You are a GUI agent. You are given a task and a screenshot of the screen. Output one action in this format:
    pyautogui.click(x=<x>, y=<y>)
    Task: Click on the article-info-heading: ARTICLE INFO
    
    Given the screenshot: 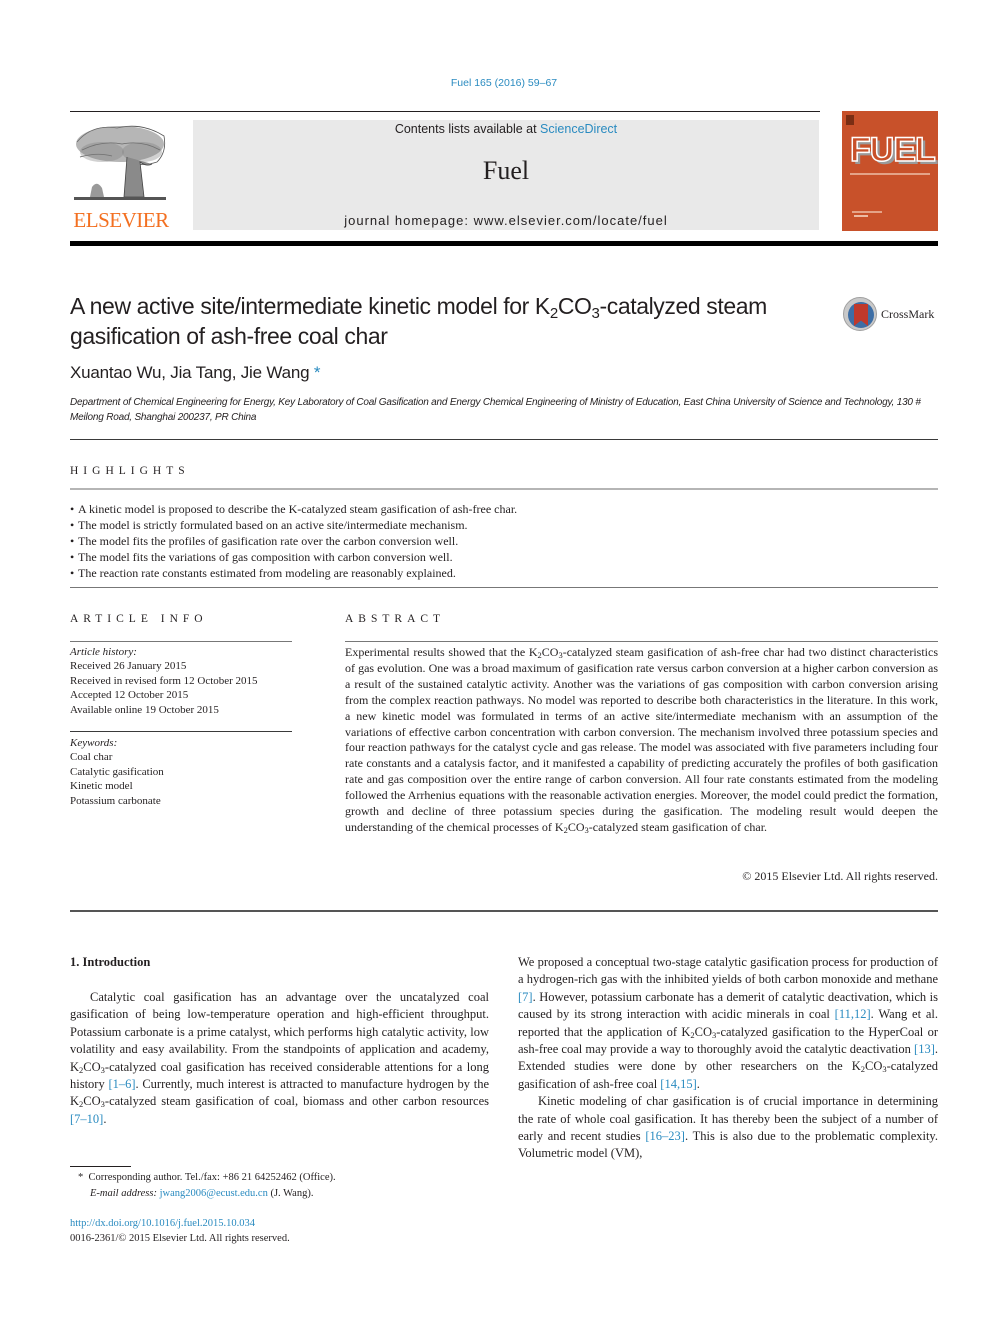 What is the action you would take?
    pyautogui.click(x=139, y=619)
    